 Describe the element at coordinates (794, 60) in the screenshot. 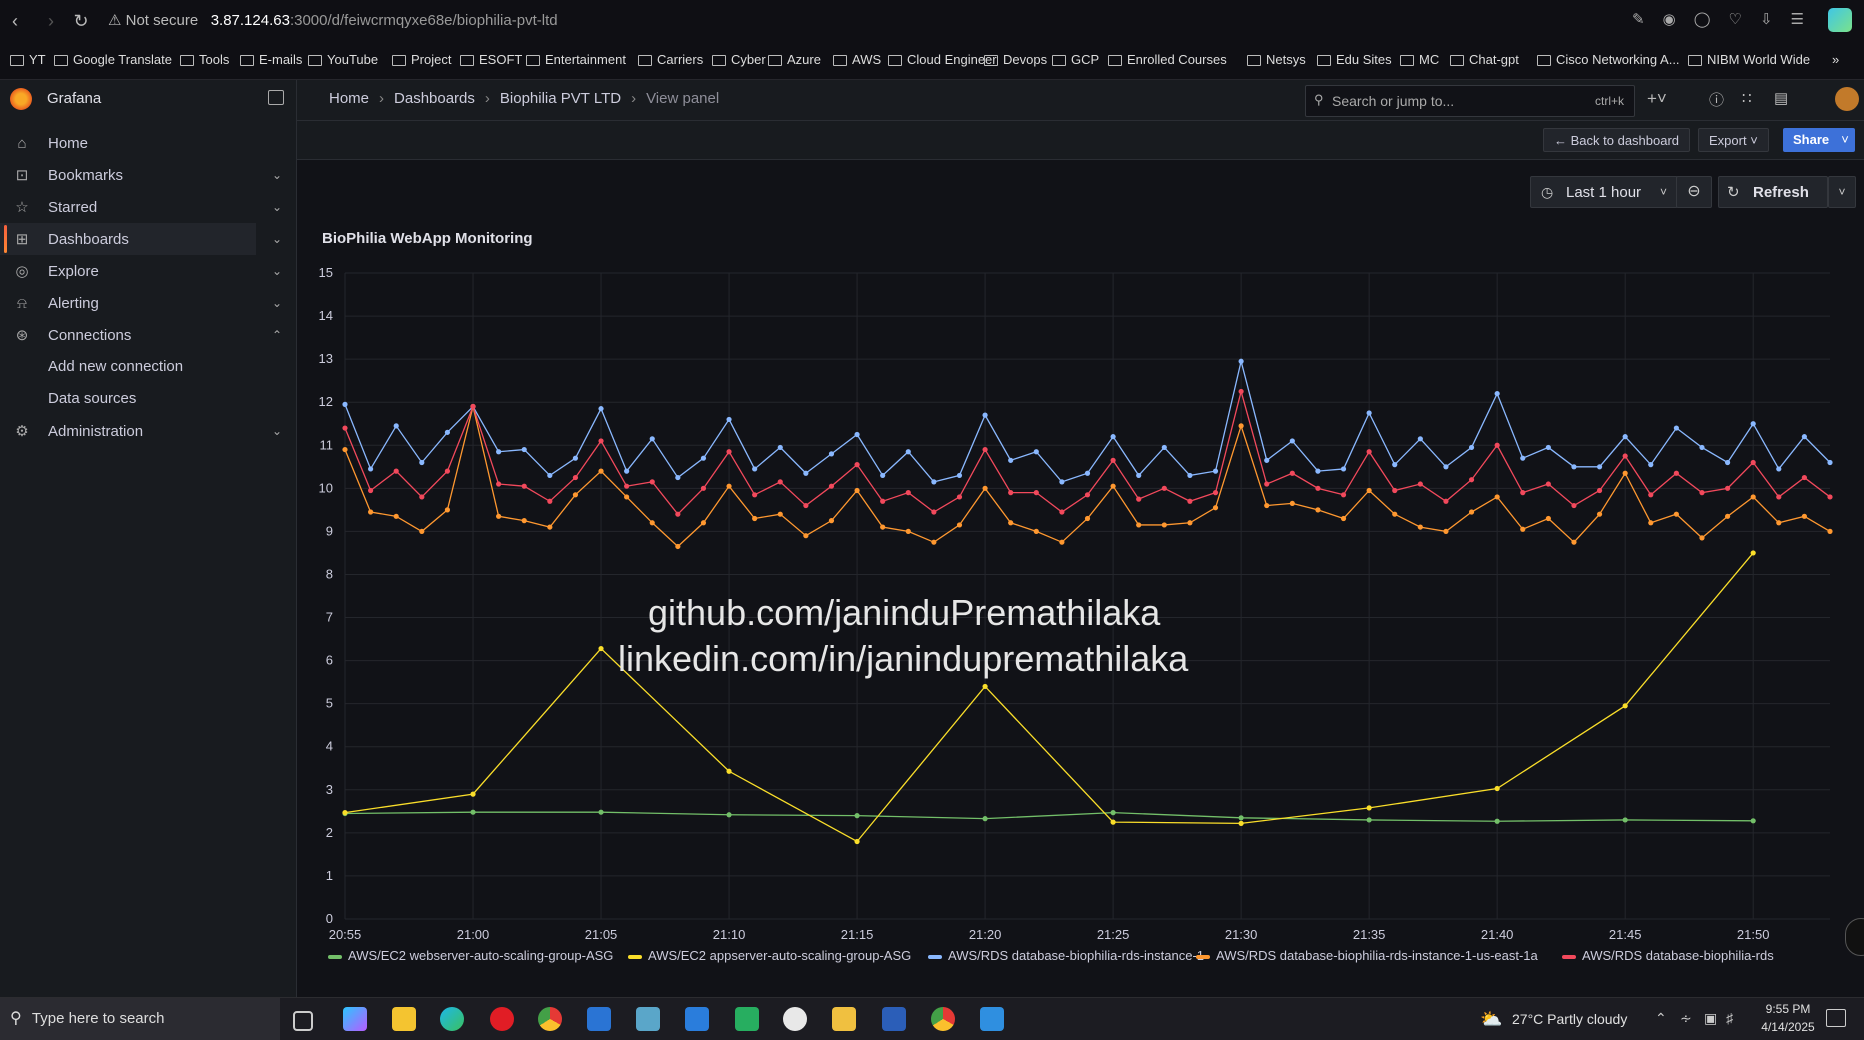

I see `bookmark-item: Azure` at that location.